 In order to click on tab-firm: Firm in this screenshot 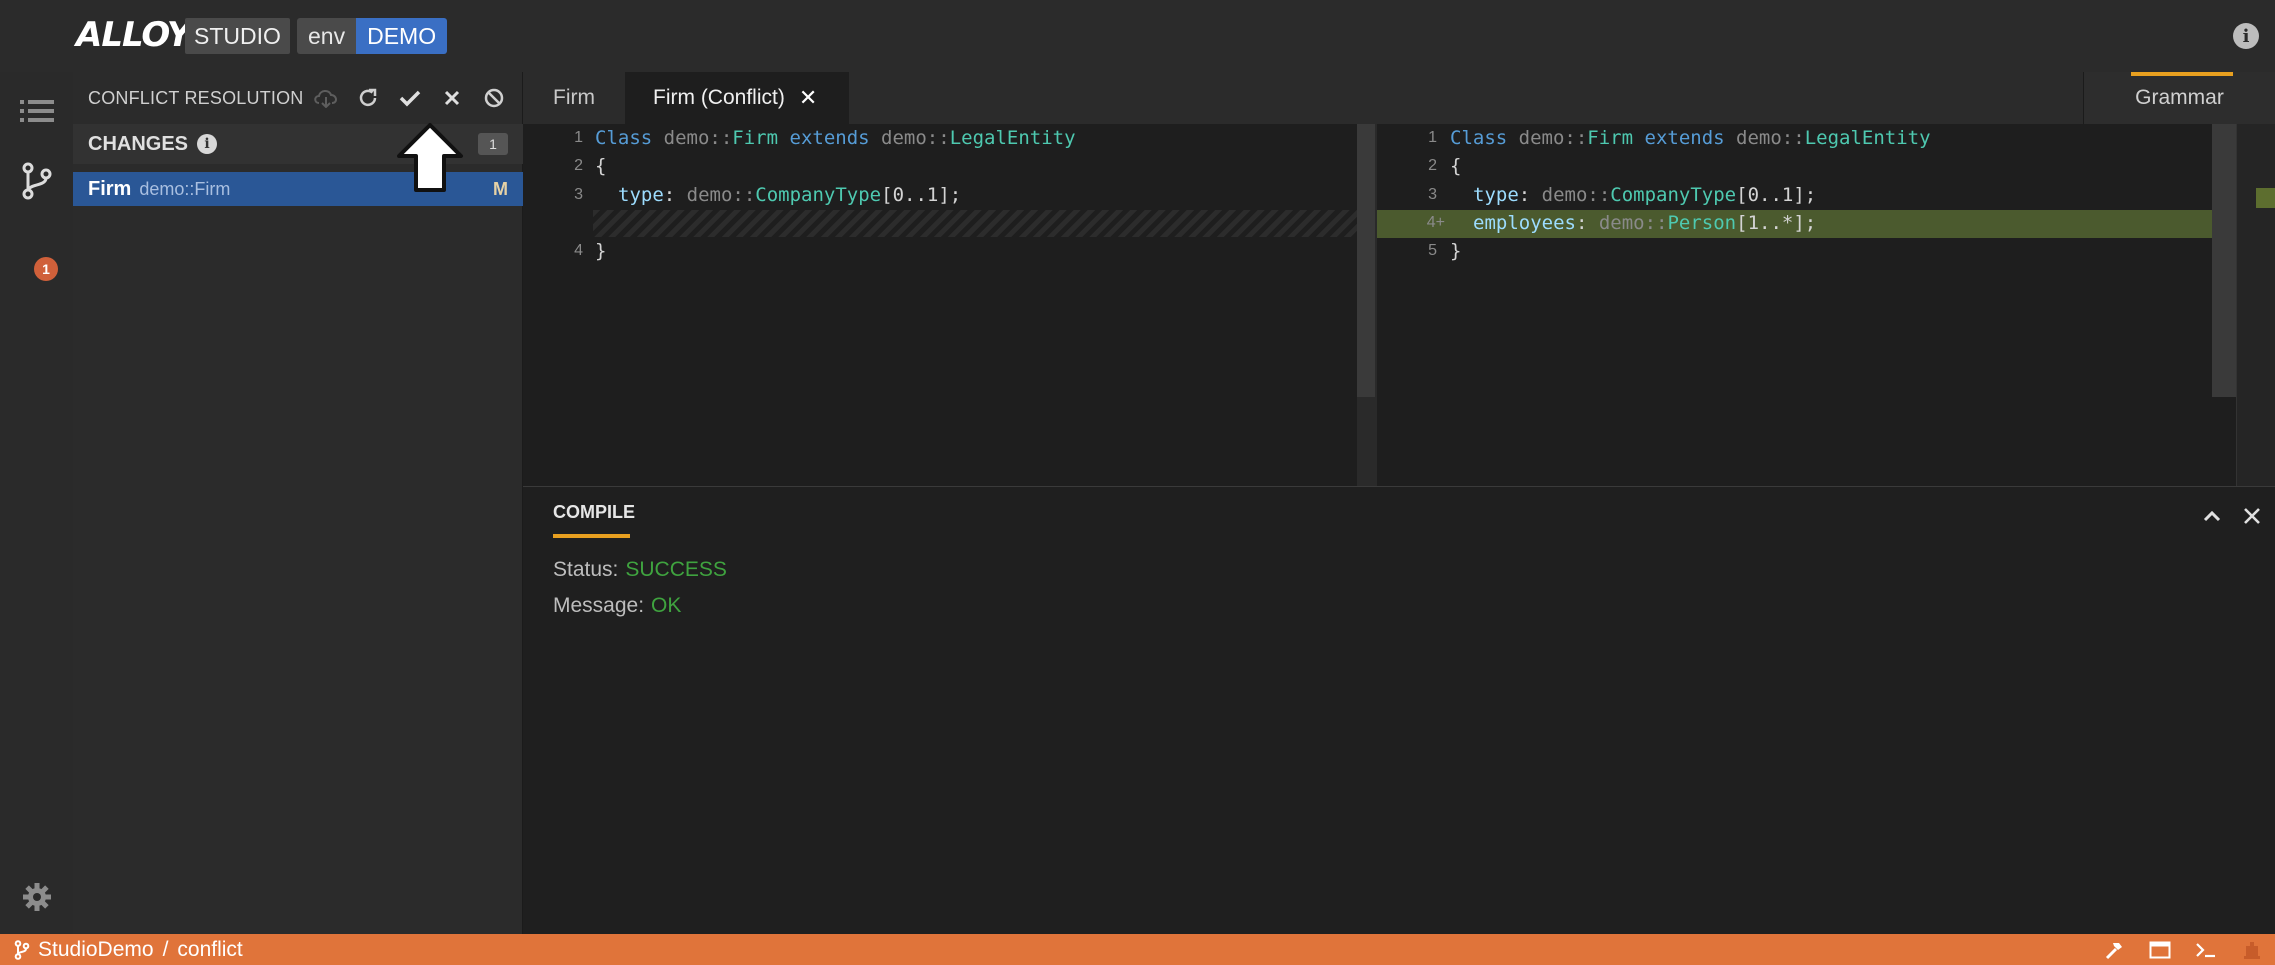, I will do `click(574, 98)`.